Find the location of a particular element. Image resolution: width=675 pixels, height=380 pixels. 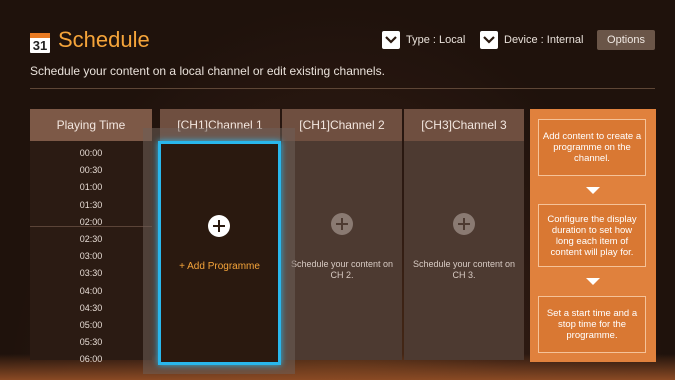

device-dropdown: Device : Internal is located at coordinates (531, 40).